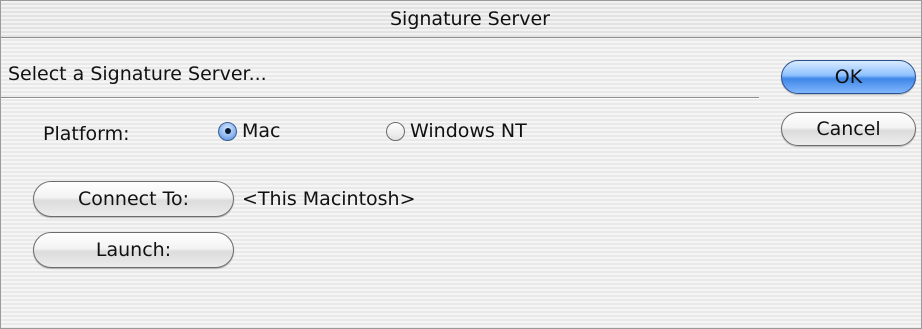 The height and width of the screenshot is (329, 922). Describe the element at coordinates (86, 134) in the screenshot. I see `platform-label: Platform:` at that location.